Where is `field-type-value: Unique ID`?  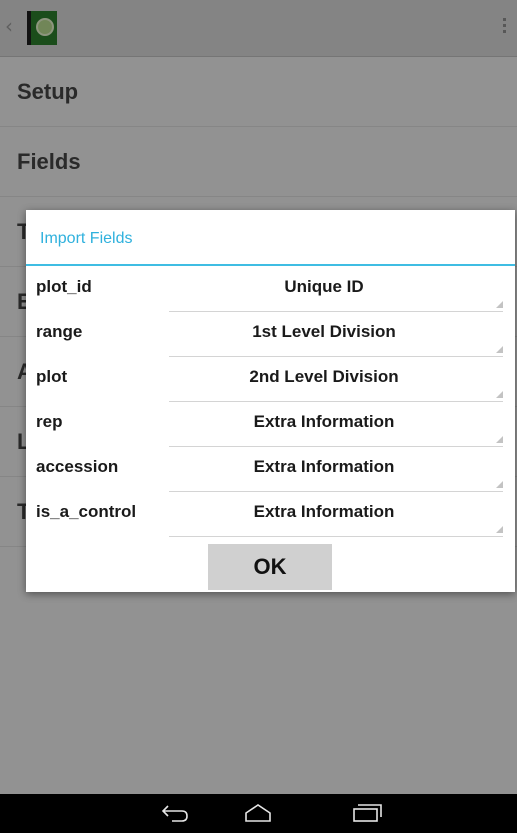 field-type-value: Unique ID is located at coordinates (324, 286).